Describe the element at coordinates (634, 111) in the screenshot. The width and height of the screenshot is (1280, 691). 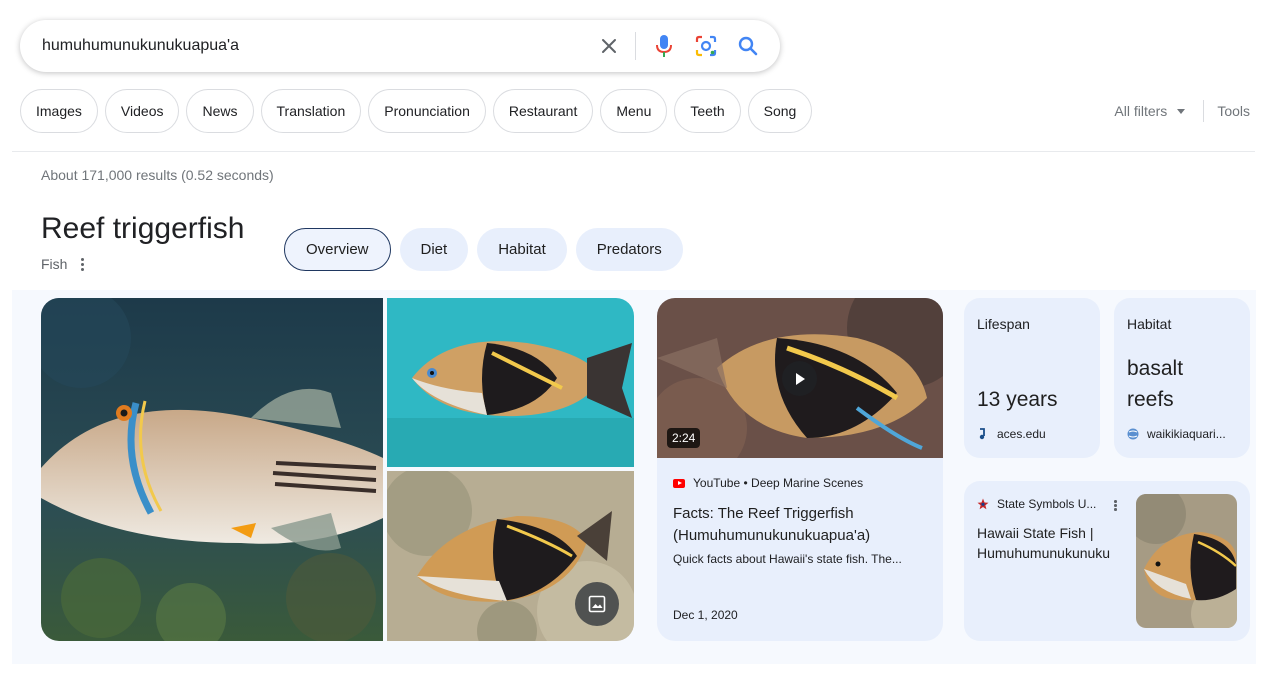
I see `chip-menu: Menu` at that location.